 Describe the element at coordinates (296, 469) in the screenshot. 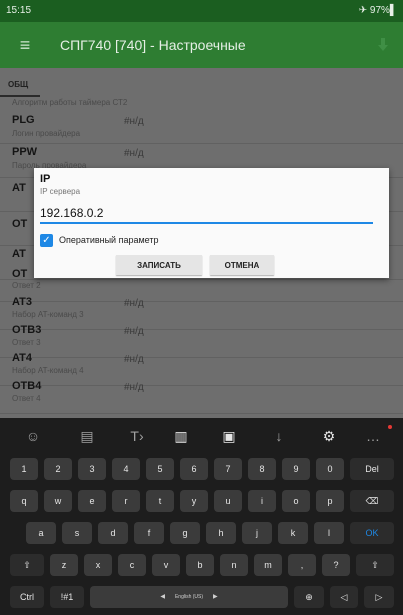

I see `key-9: 9` at that location.